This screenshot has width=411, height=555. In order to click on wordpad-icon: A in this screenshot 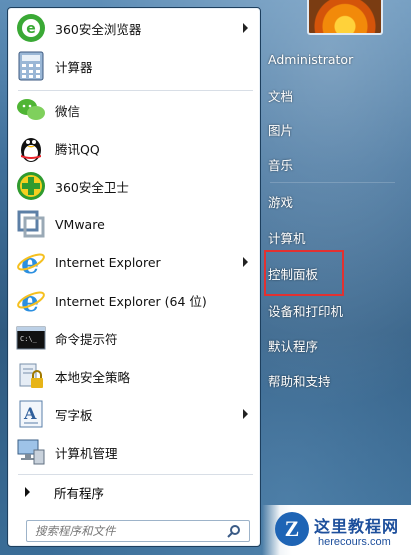, I will do `click(31, 414)`.